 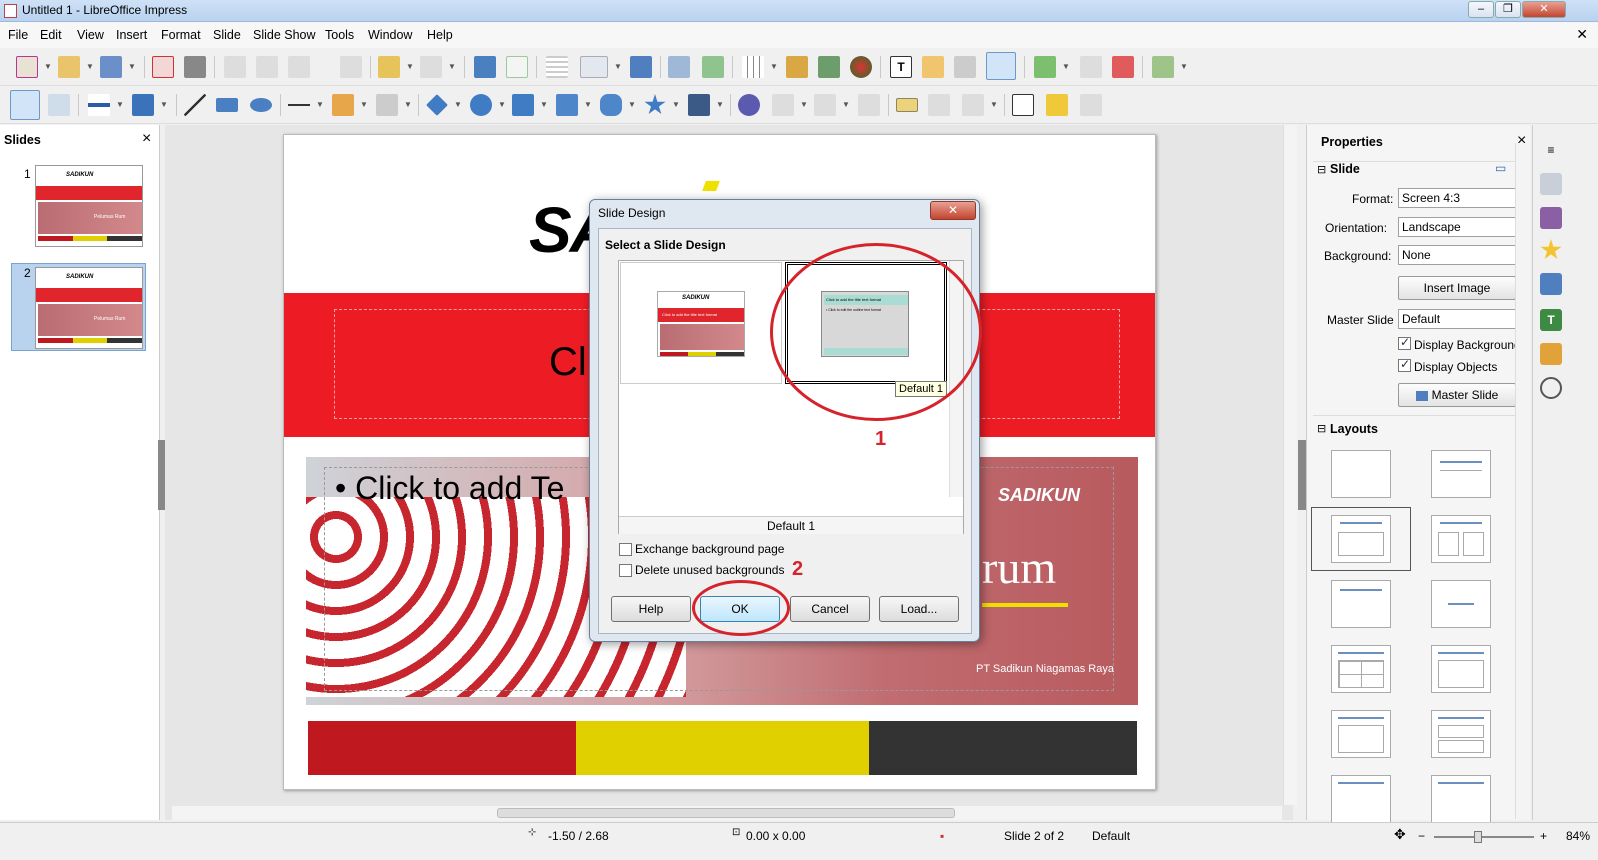 I want to click on fontwork-icon, so click(x=933, y=67).